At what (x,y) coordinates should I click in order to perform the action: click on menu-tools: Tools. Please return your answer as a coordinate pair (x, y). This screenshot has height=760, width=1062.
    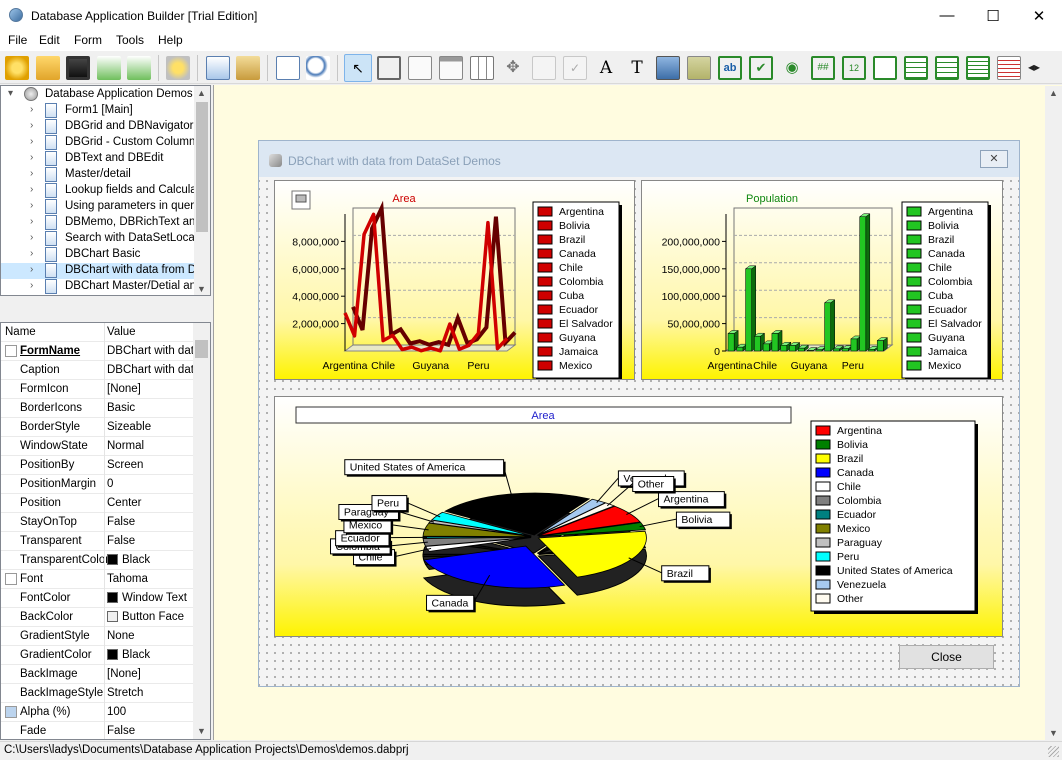
    Looking at the image, I should click on (130, 40).